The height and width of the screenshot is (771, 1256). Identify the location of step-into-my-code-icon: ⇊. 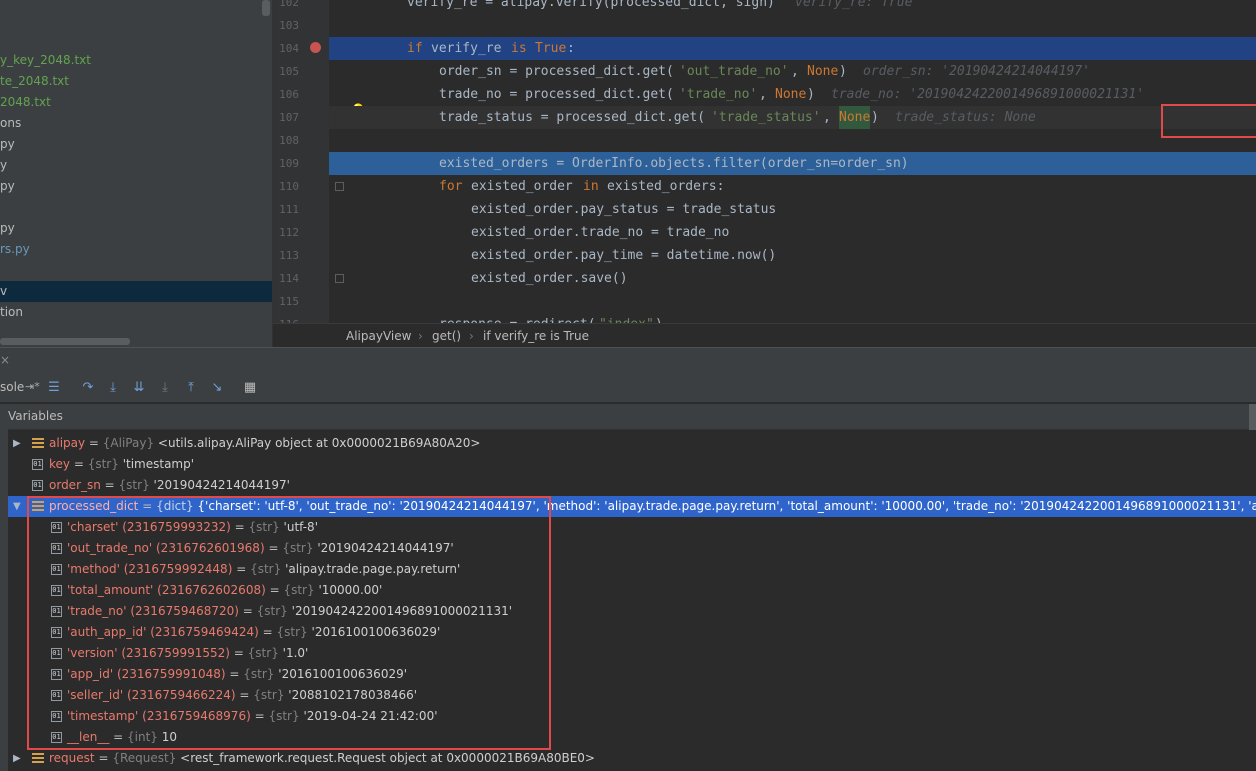
(139, 388).